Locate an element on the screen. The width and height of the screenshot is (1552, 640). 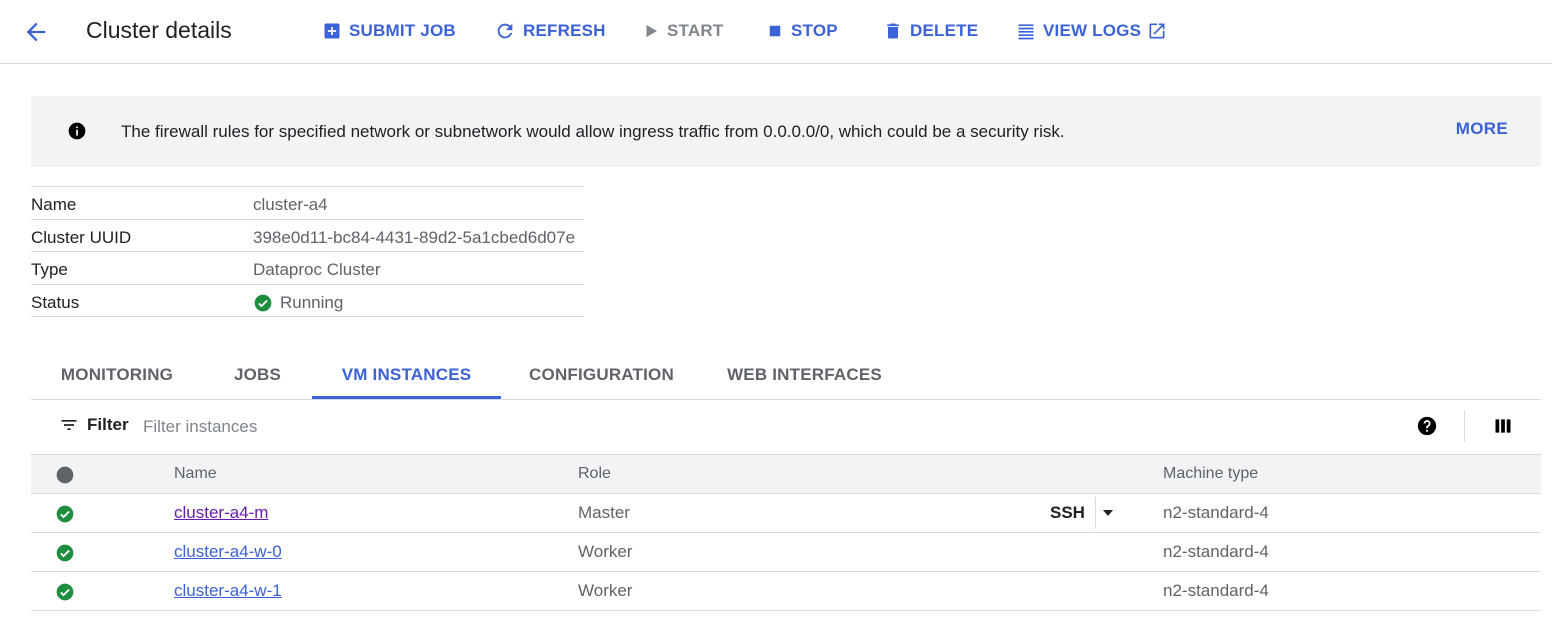
filter-instances-input is located at coordinates (443, 427).